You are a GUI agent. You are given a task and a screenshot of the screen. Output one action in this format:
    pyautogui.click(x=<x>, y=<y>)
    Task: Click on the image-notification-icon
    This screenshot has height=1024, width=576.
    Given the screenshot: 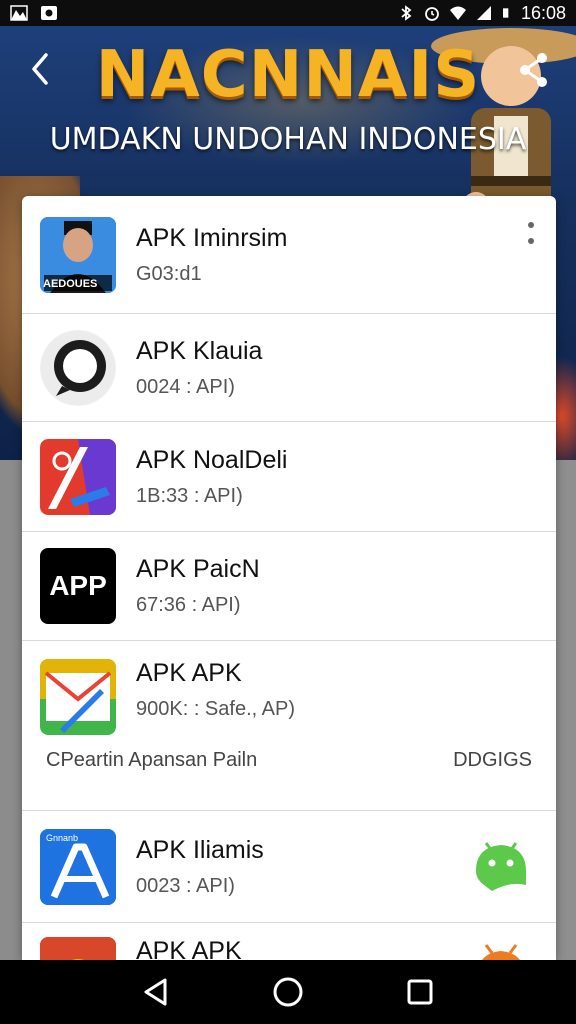 What is the action you would take?
    pyautogui.click(x=49, y=13)
    